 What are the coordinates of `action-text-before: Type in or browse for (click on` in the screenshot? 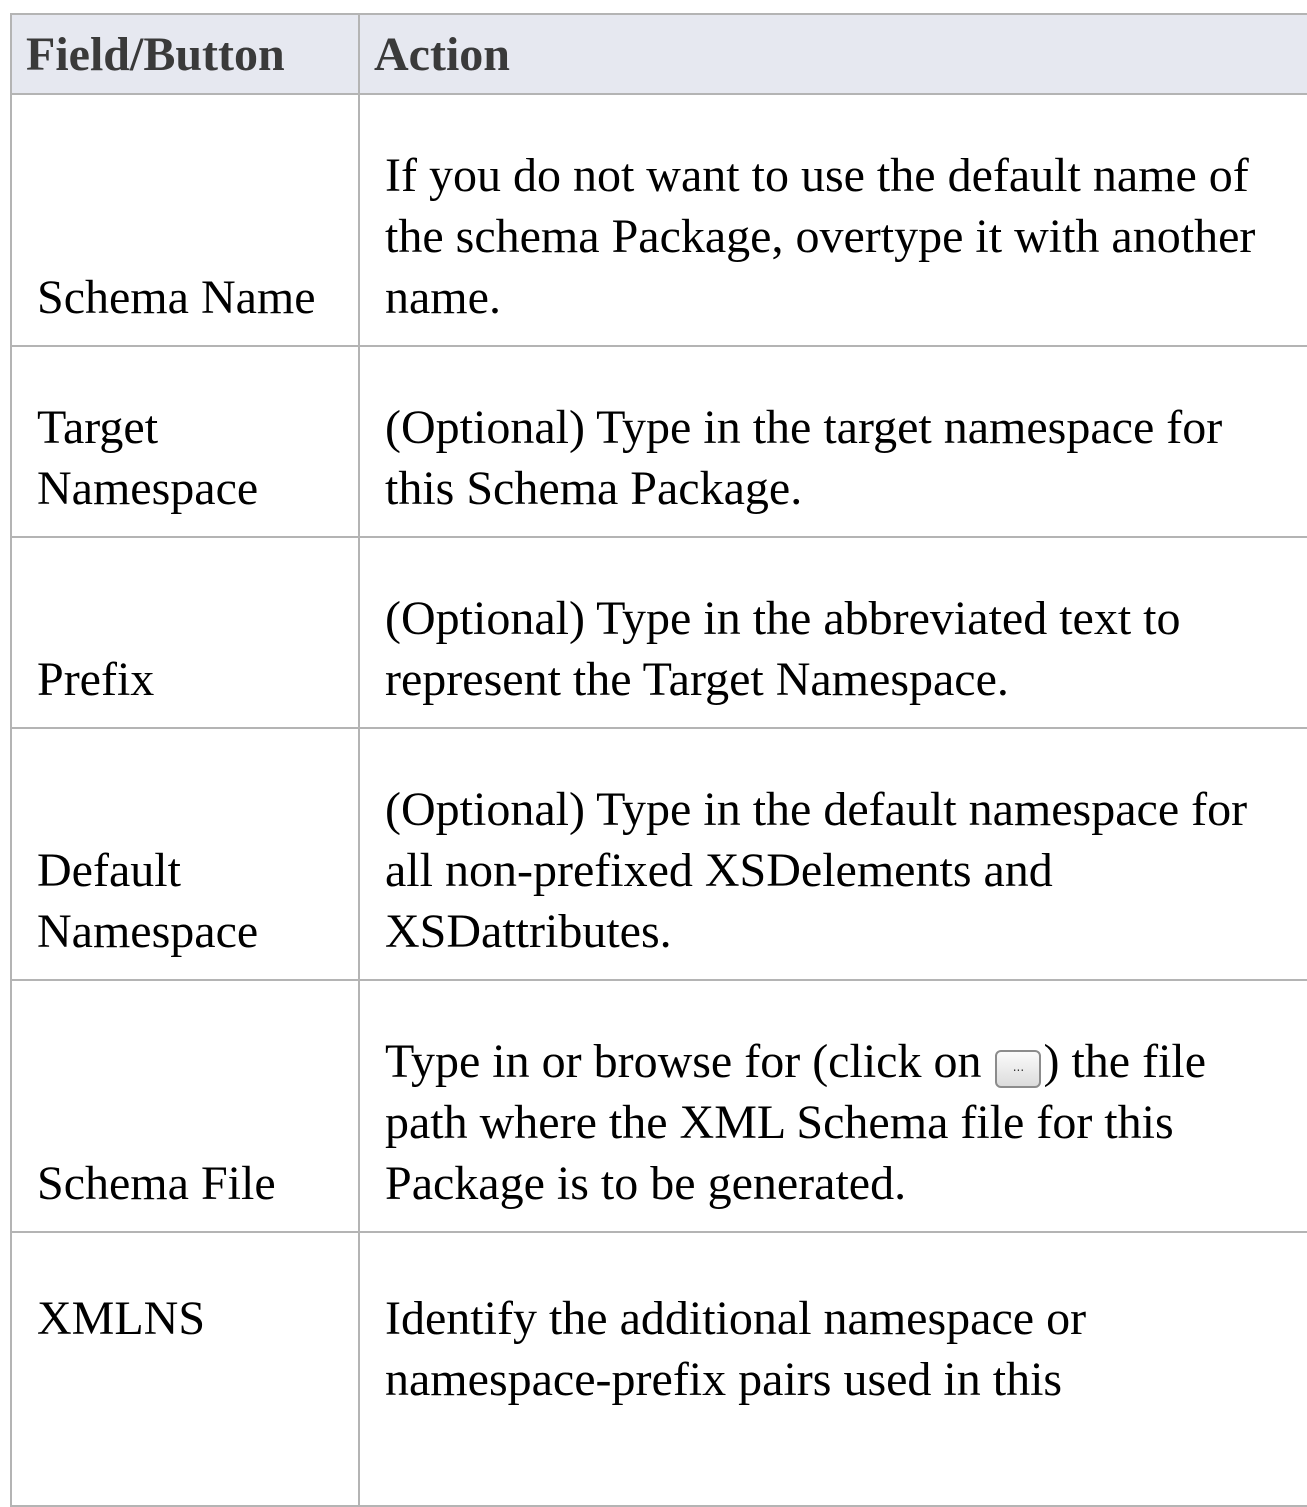 It's located at (689, 1061).